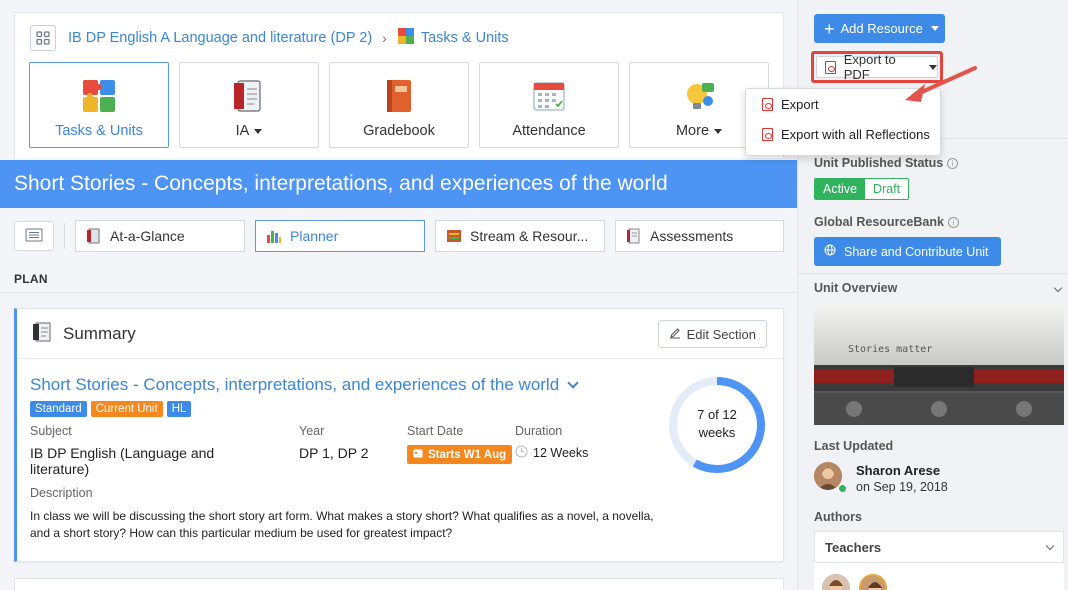 This screenshot has height=590, width=1068. What do you see at coordinates (902, 487) in the screenshot?
I see `updated-date: on Sep 19, 2018` at bounding box center [902, 487].